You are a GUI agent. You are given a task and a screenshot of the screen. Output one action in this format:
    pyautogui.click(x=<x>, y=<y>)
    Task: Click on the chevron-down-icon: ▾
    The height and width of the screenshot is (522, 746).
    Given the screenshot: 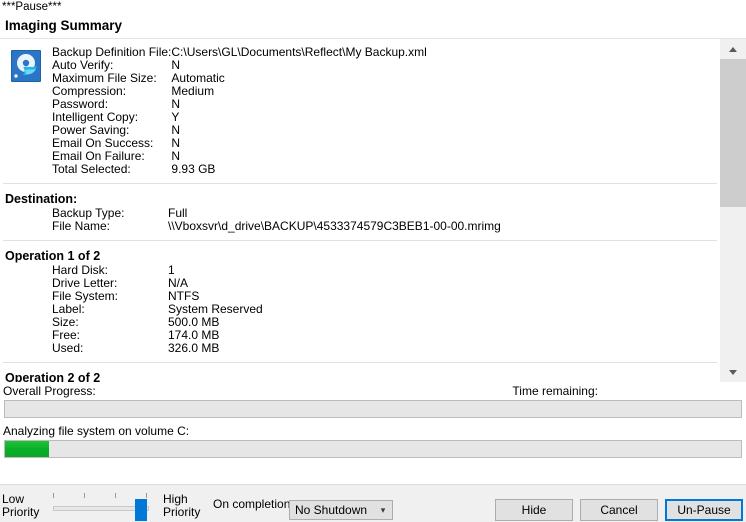 What is the action you would take?
    pyautogui.click(x=383, y=509)
    